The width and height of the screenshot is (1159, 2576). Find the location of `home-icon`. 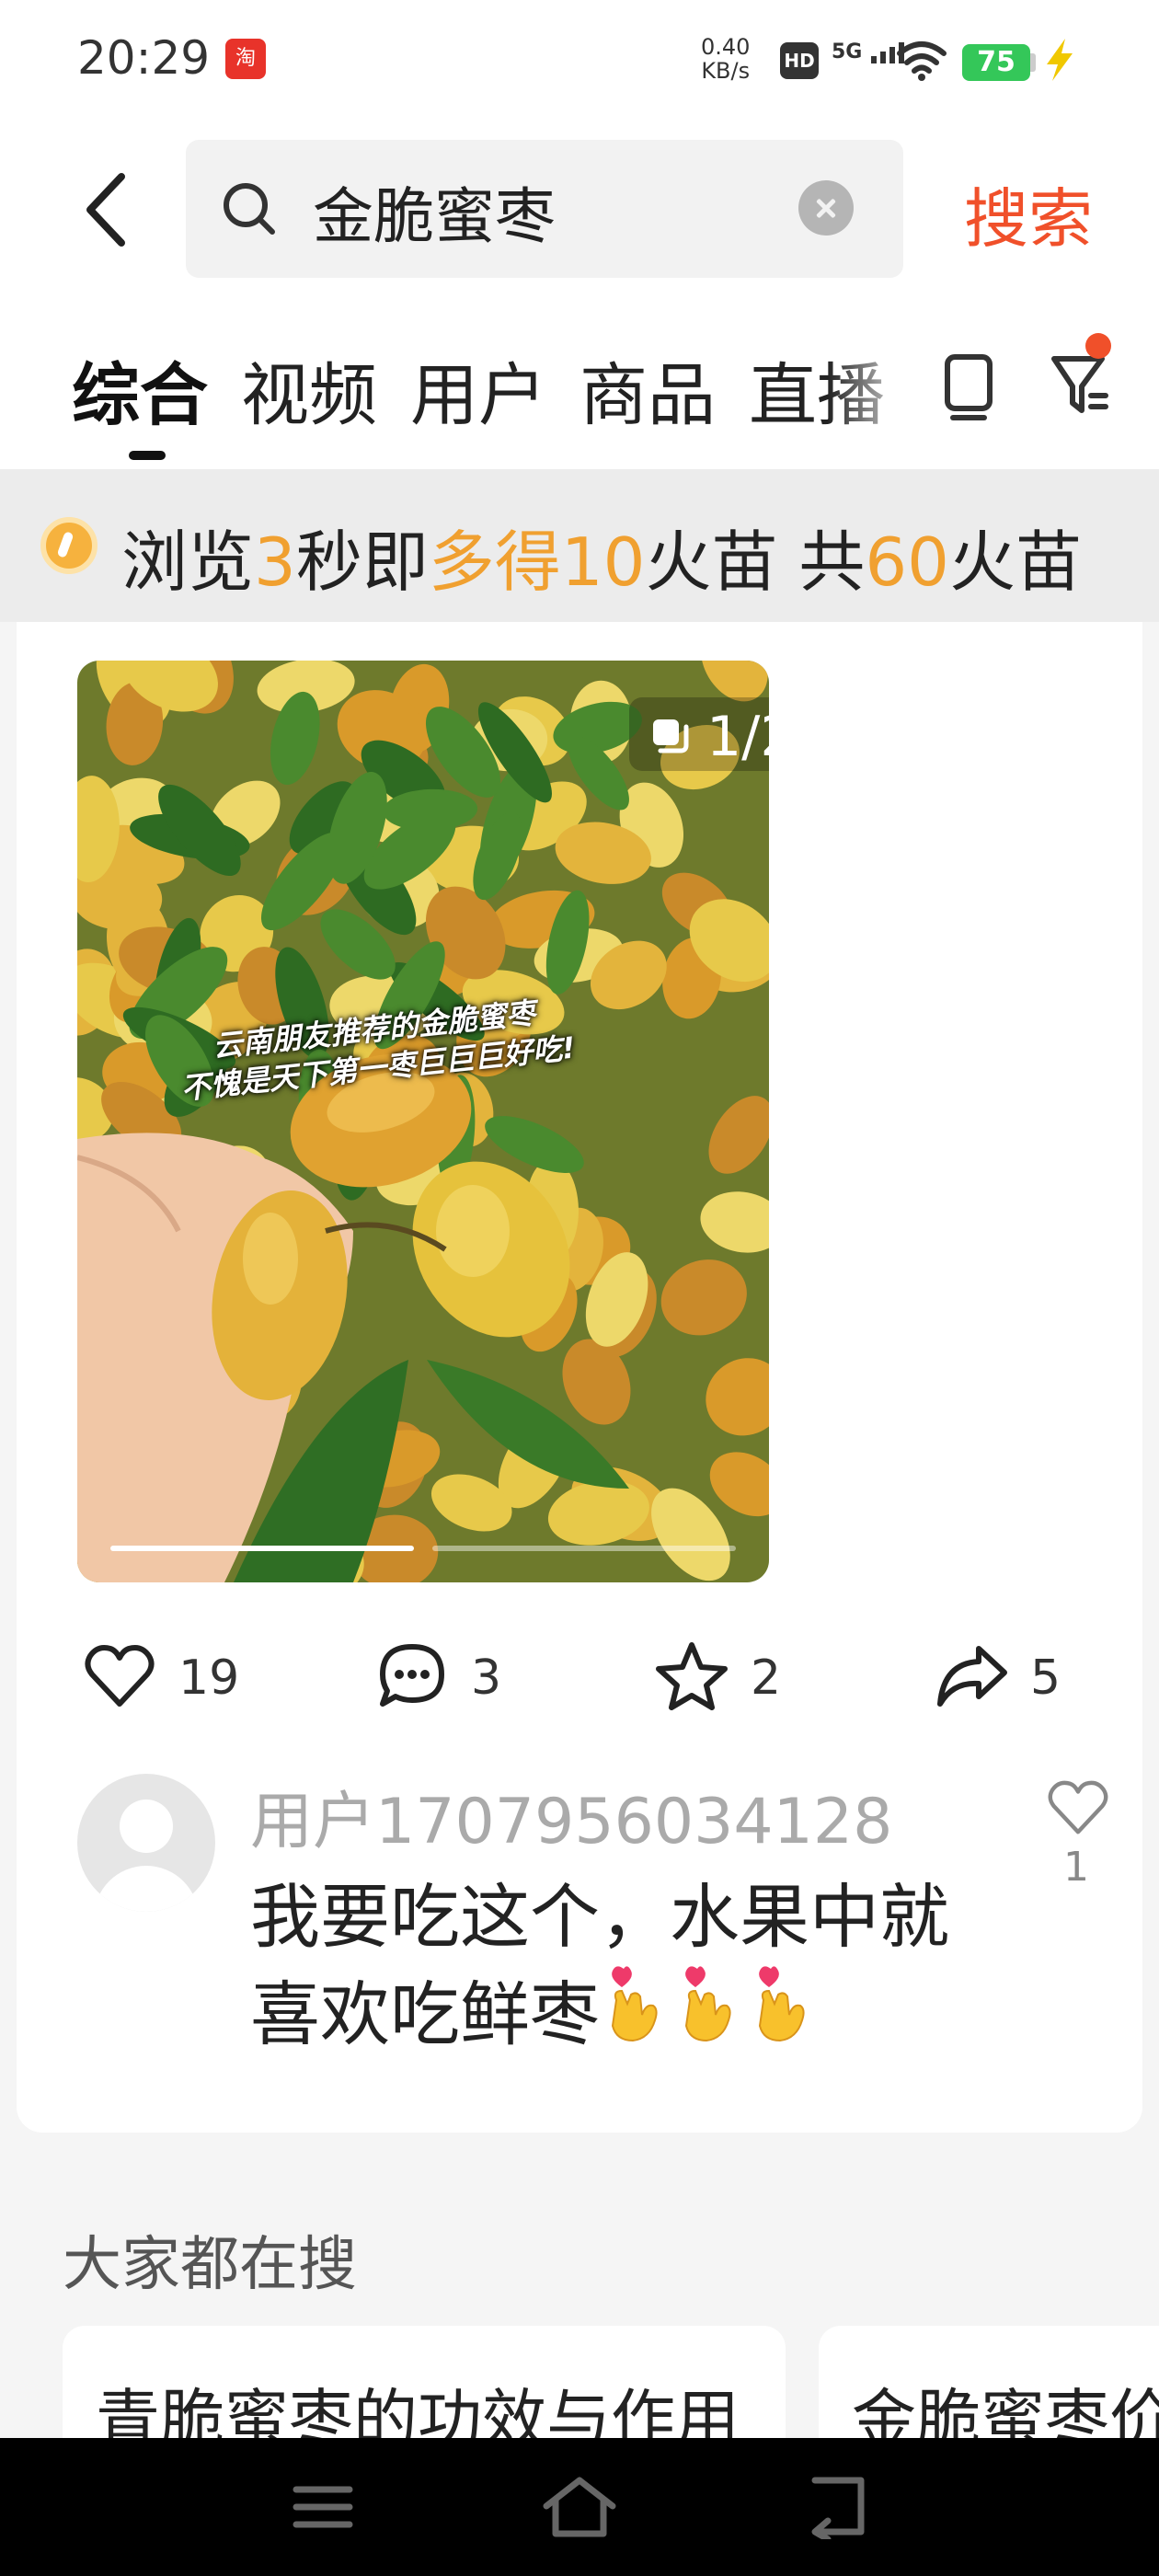

home-icon is located at coordinates (579, 2507).